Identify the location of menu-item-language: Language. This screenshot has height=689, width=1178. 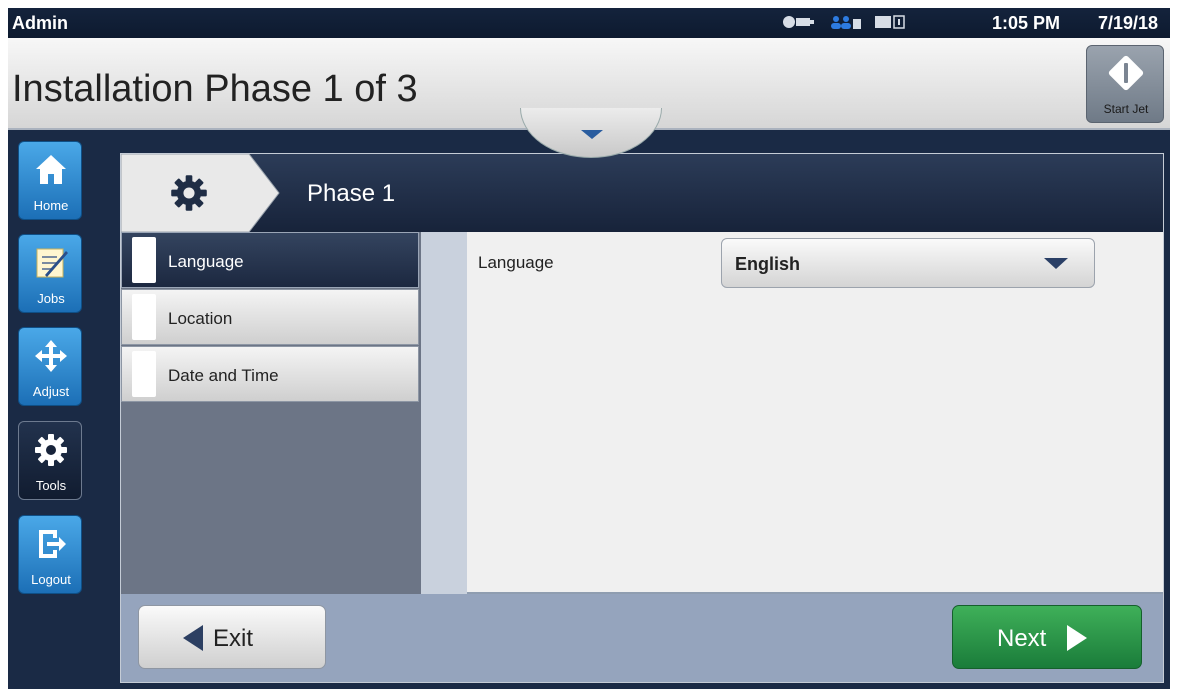
(270, 260).